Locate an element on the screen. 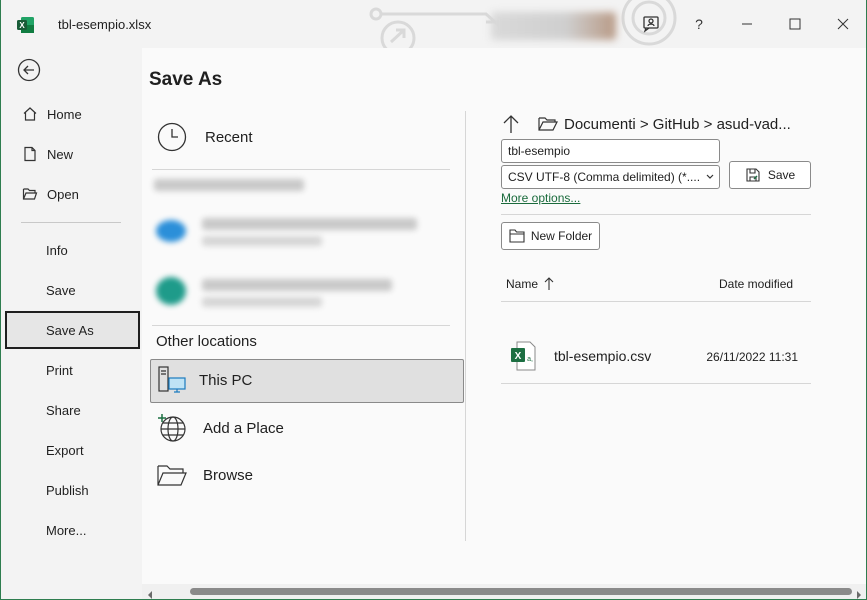 The image size is (867, 600). new-folder-button: New Folder is located at coordinates (550, 236).